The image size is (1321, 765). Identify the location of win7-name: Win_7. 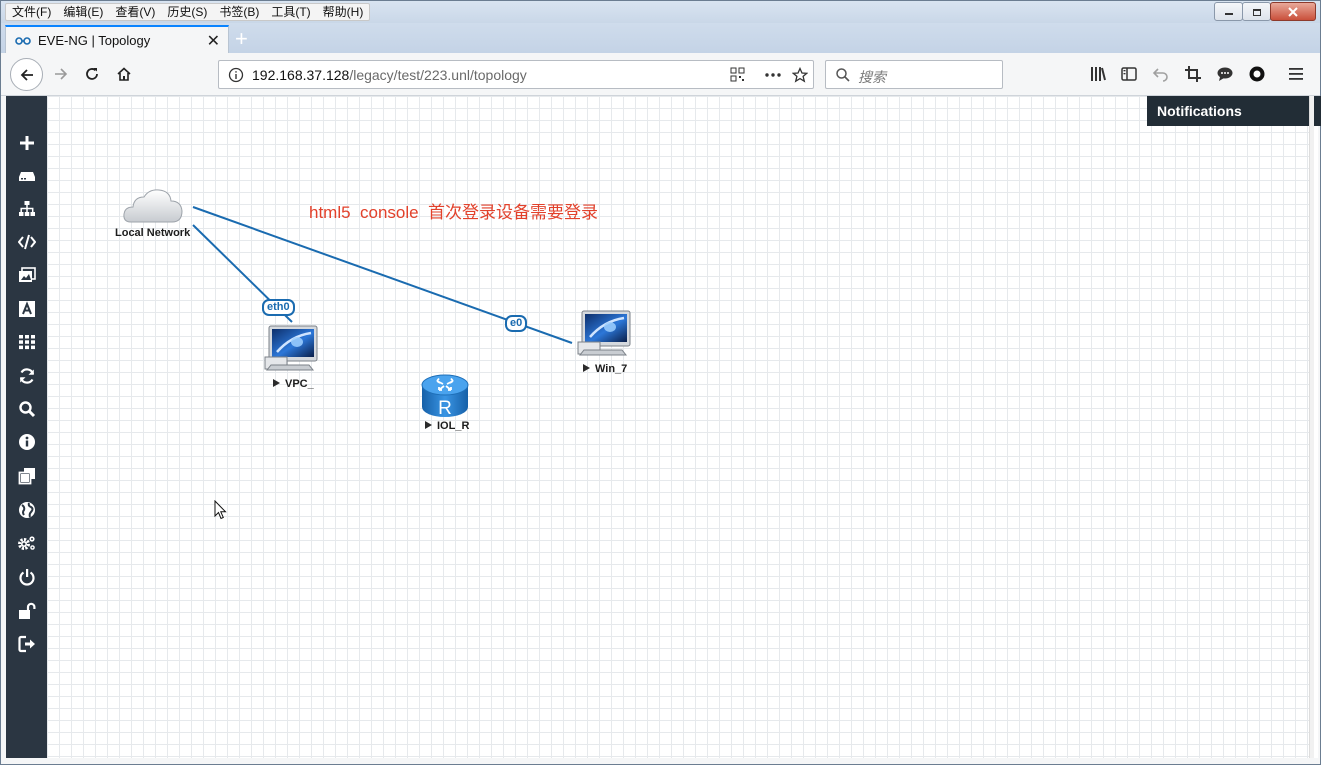
(611, 369).